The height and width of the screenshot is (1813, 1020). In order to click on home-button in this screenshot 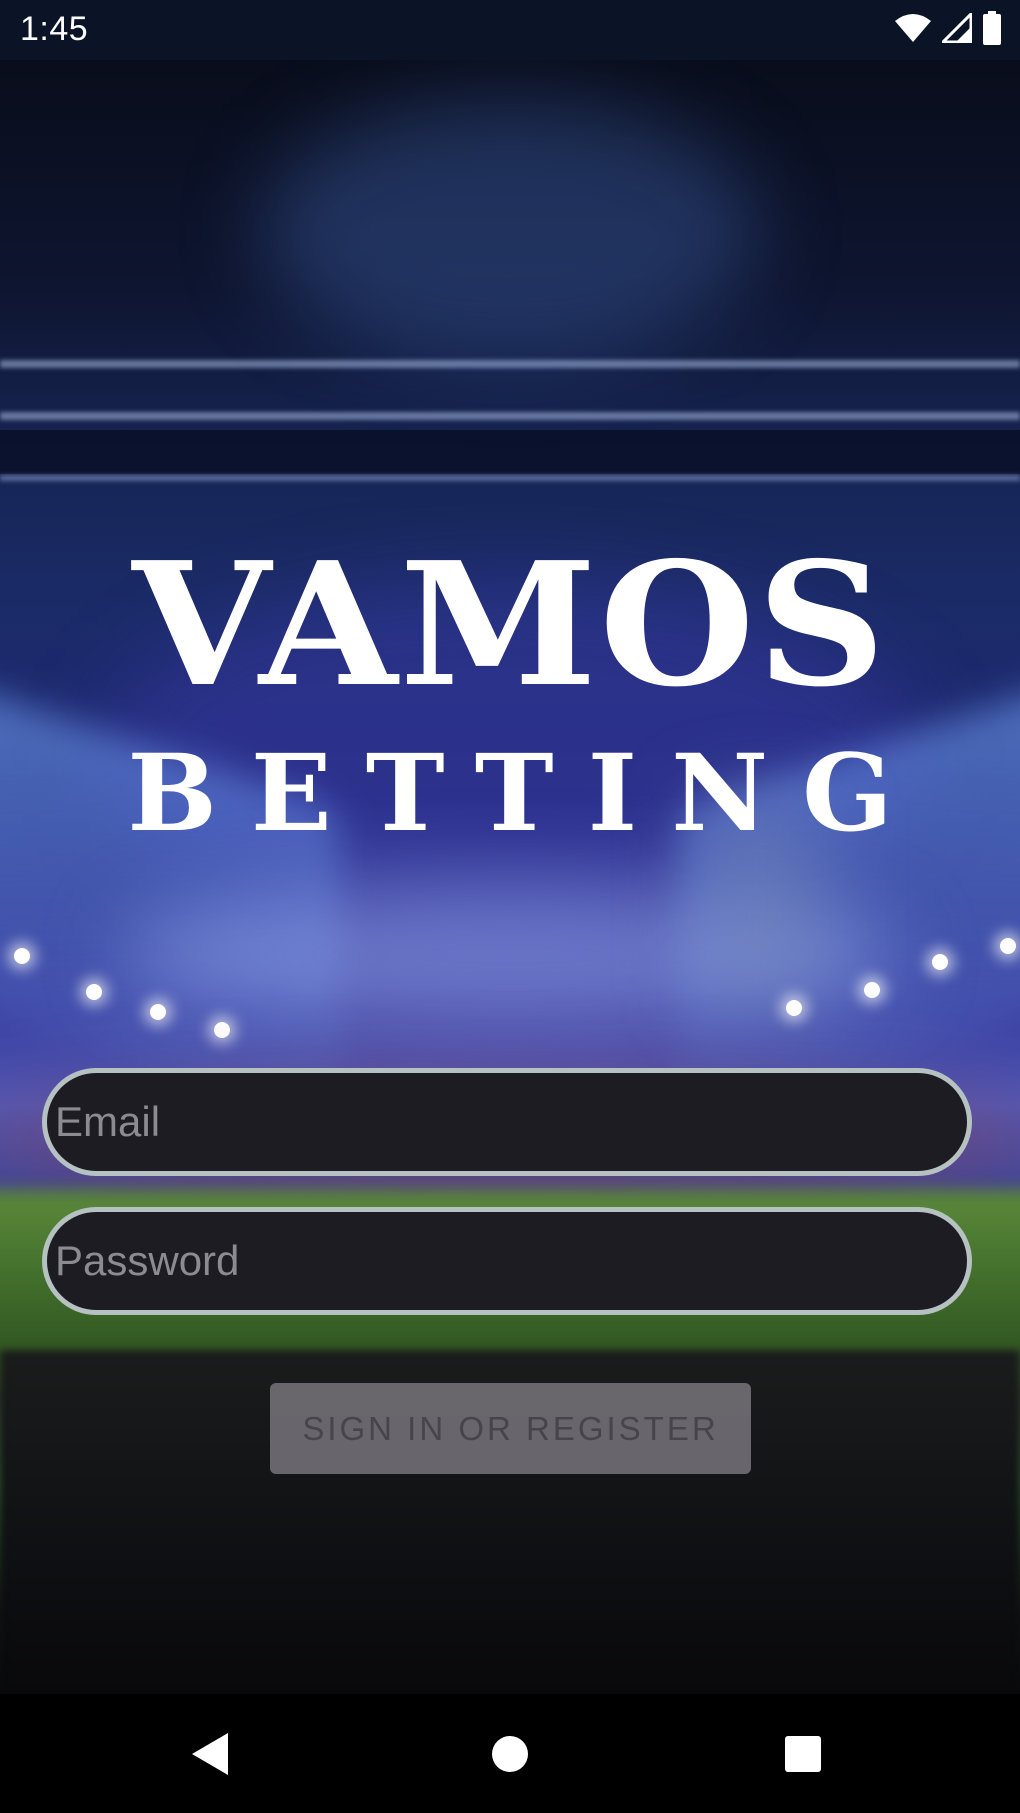, I will do `click(510, 1756)`.